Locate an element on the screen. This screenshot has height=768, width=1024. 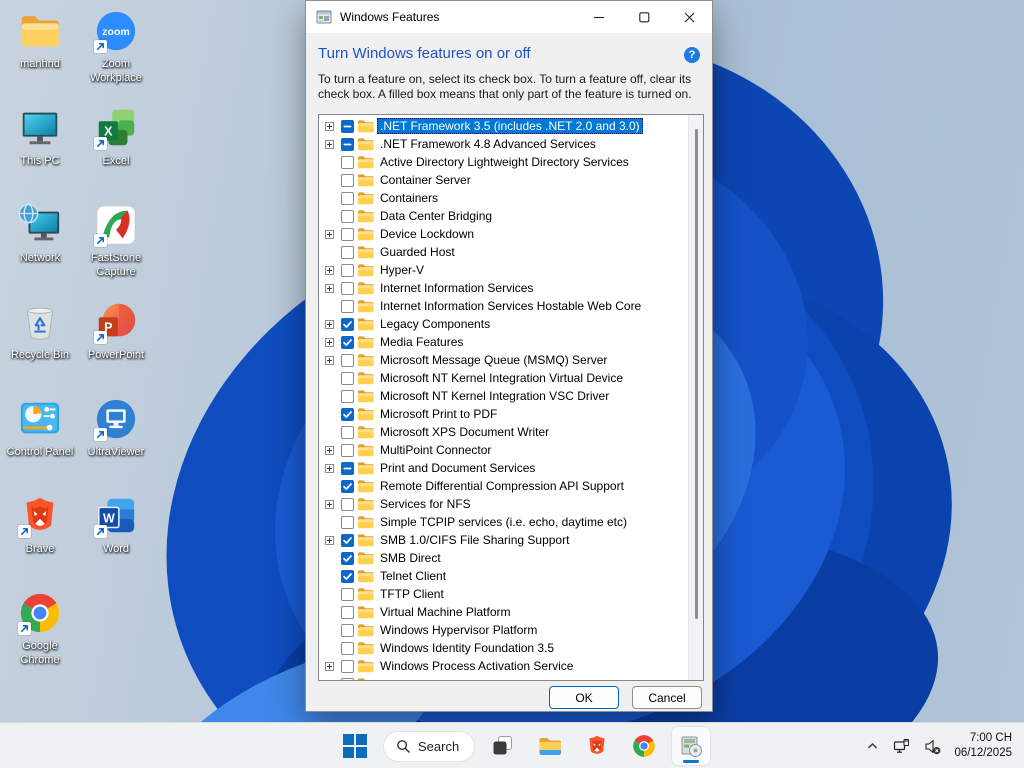
feature-label: SMB 1.0/CIFS File Sharing Support is located at coordinates (474, 540).